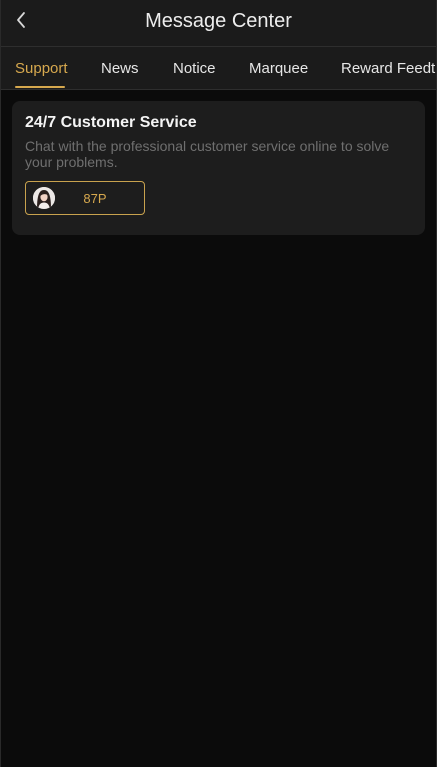 The height and width of the screenshot is (767, 437). Describe the element at coordinates (120, 69) in the screenshot. I see `tab-news: News` at that location.